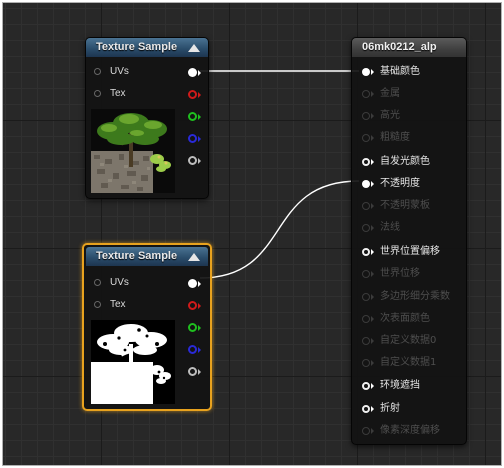  I want to click on opacity-mask-arrow-icon, so click(372, 206).